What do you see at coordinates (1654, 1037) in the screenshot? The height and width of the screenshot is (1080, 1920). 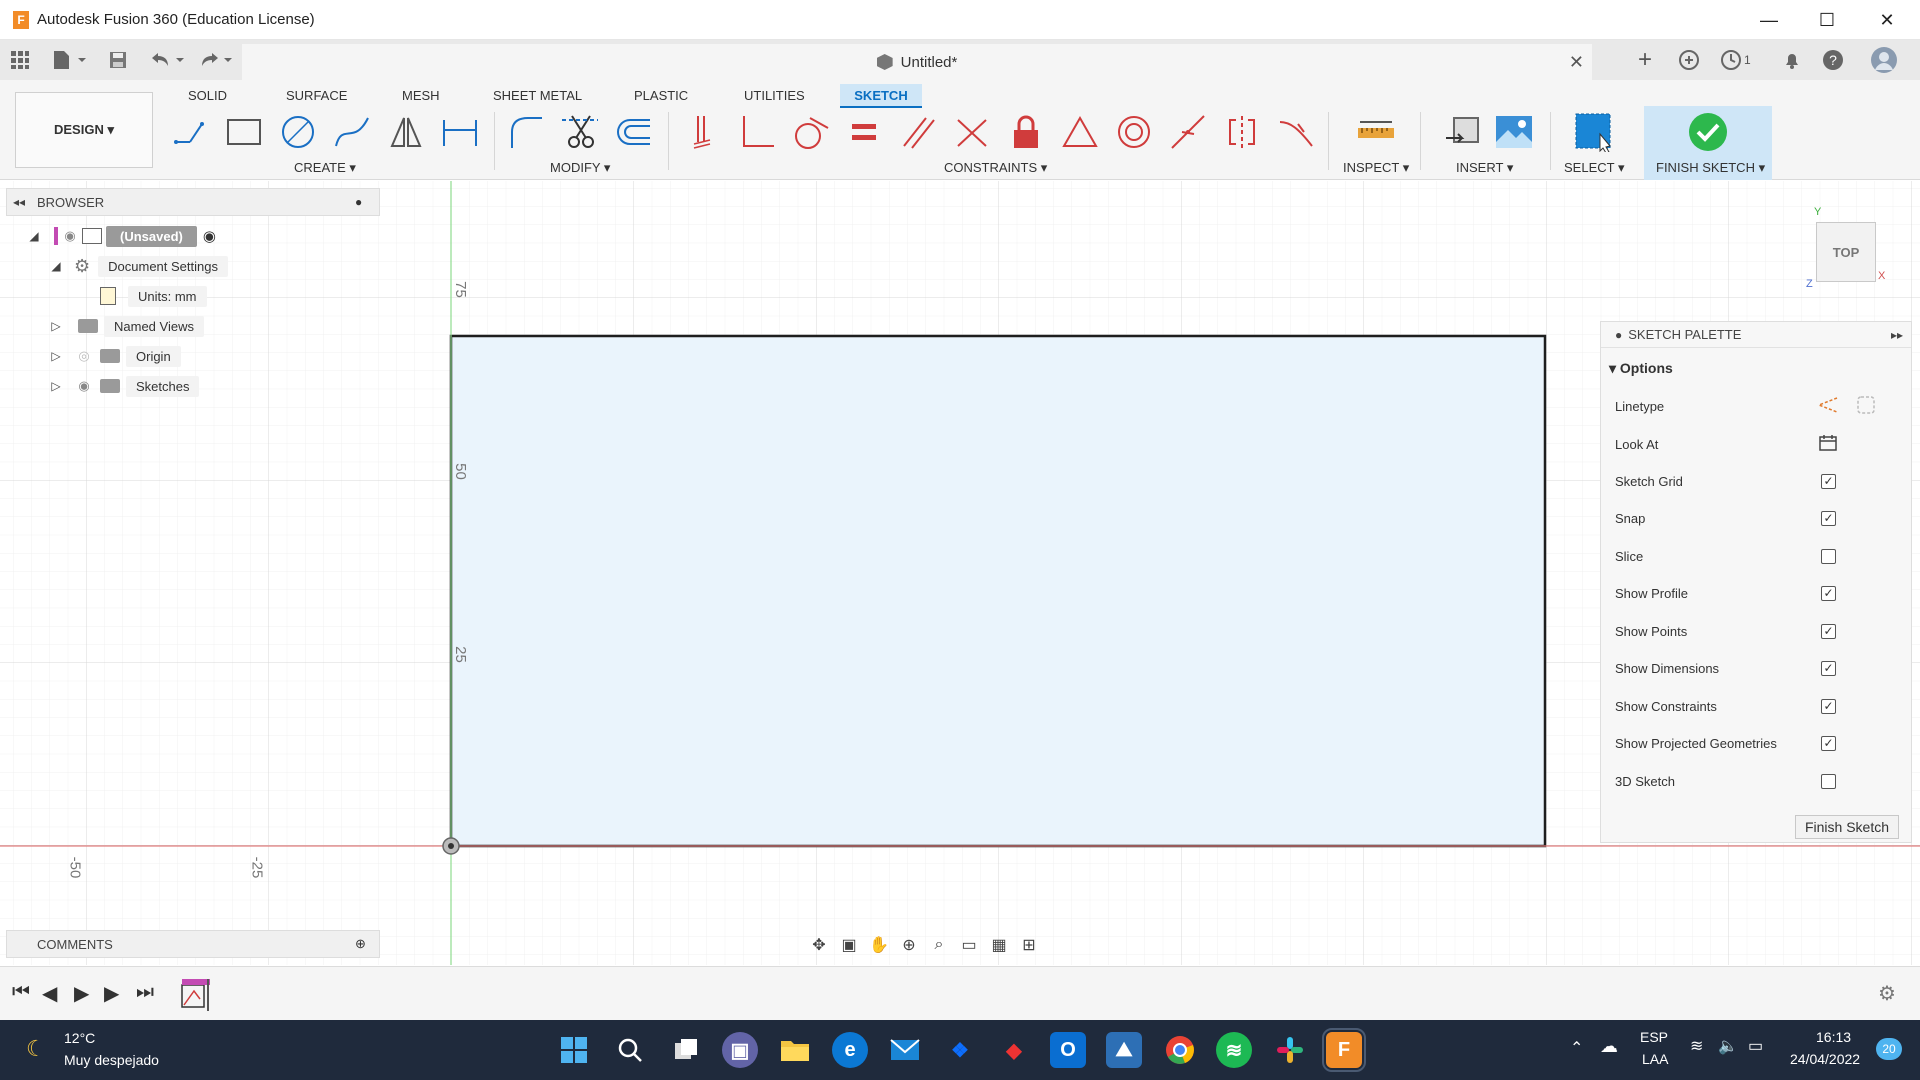 I see `keyboard-language: ESP` at bounding box center [1654, 1037].